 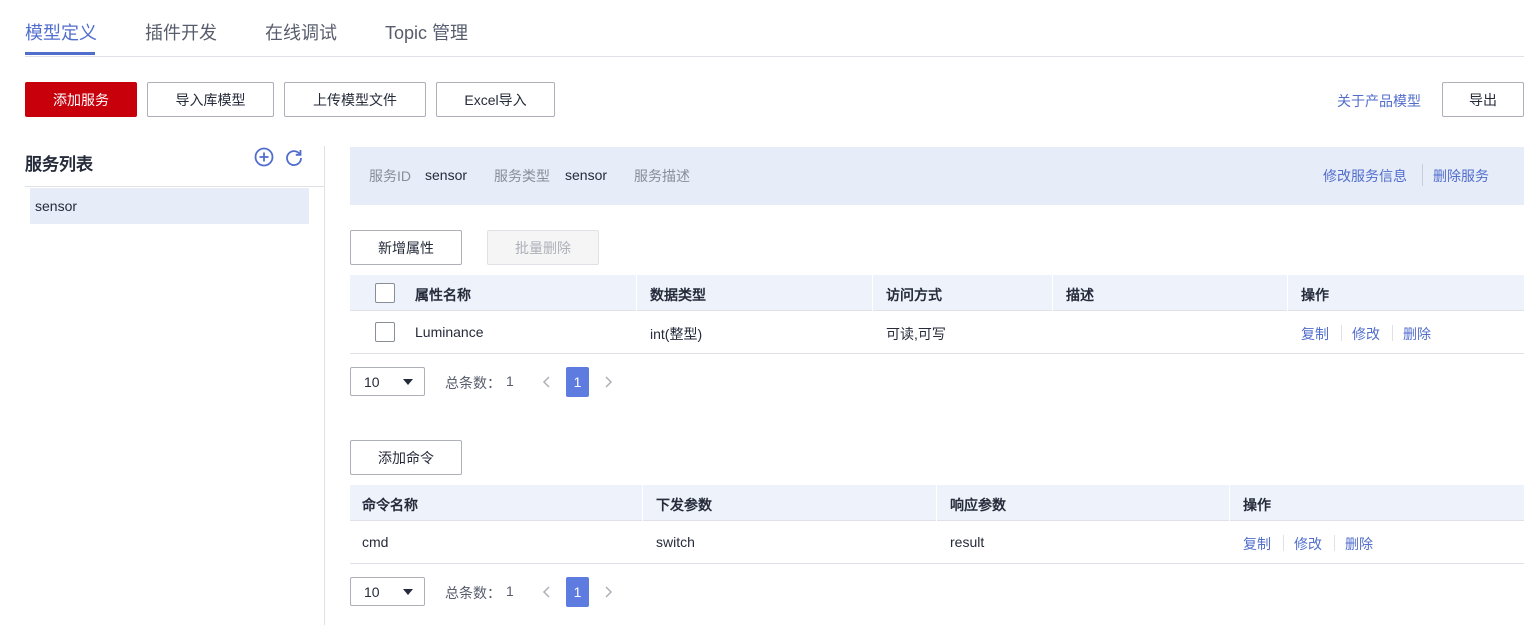 I want to click on column-header: 命令名称, so click(x=390, y=505).